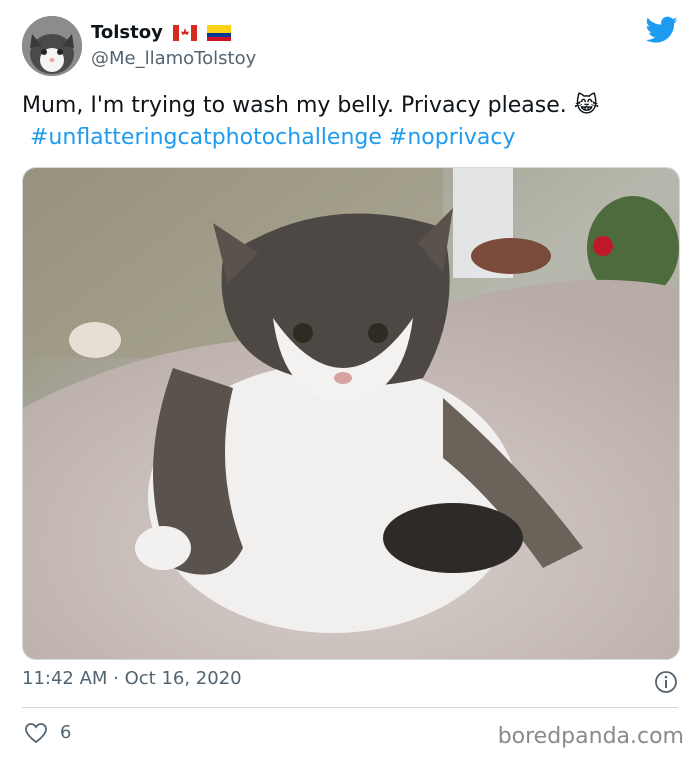  I want to click on author-name-row: Tolstoy, so click(161, 32).